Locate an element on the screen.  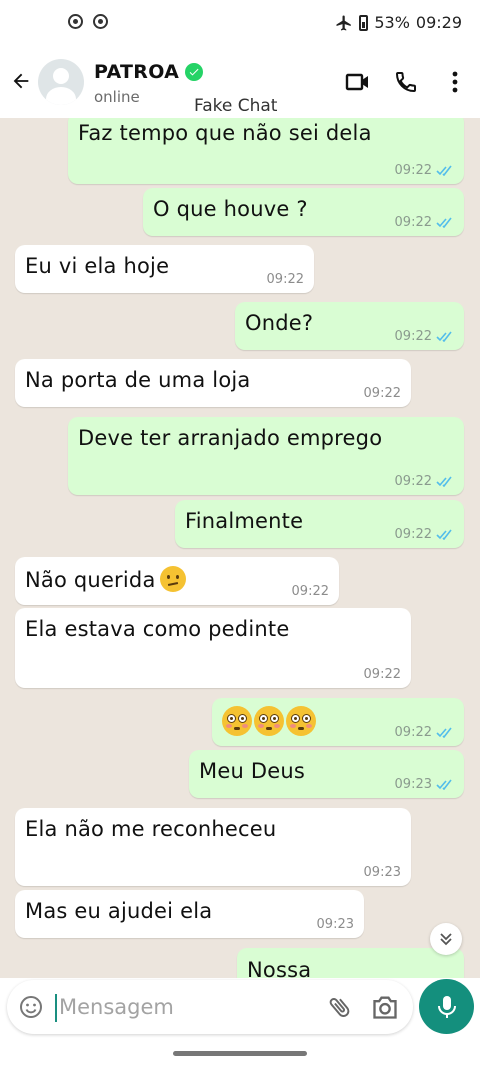
message-text: Meu Deus is located at coordinates (252, 771).